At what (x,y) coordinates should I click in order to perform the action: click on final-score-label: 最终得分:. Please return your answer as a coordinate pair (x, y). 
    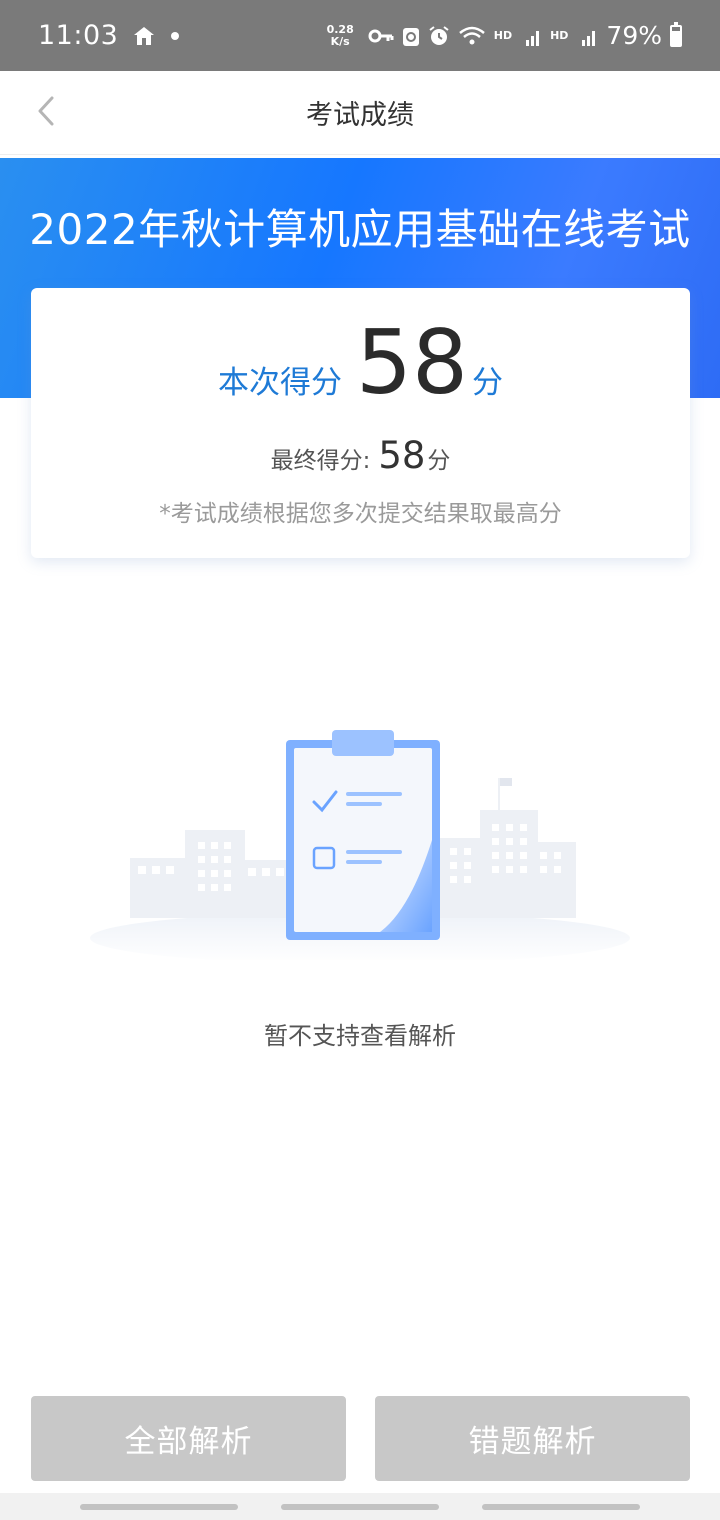
    Looking at the image, I should click on (320, 461).